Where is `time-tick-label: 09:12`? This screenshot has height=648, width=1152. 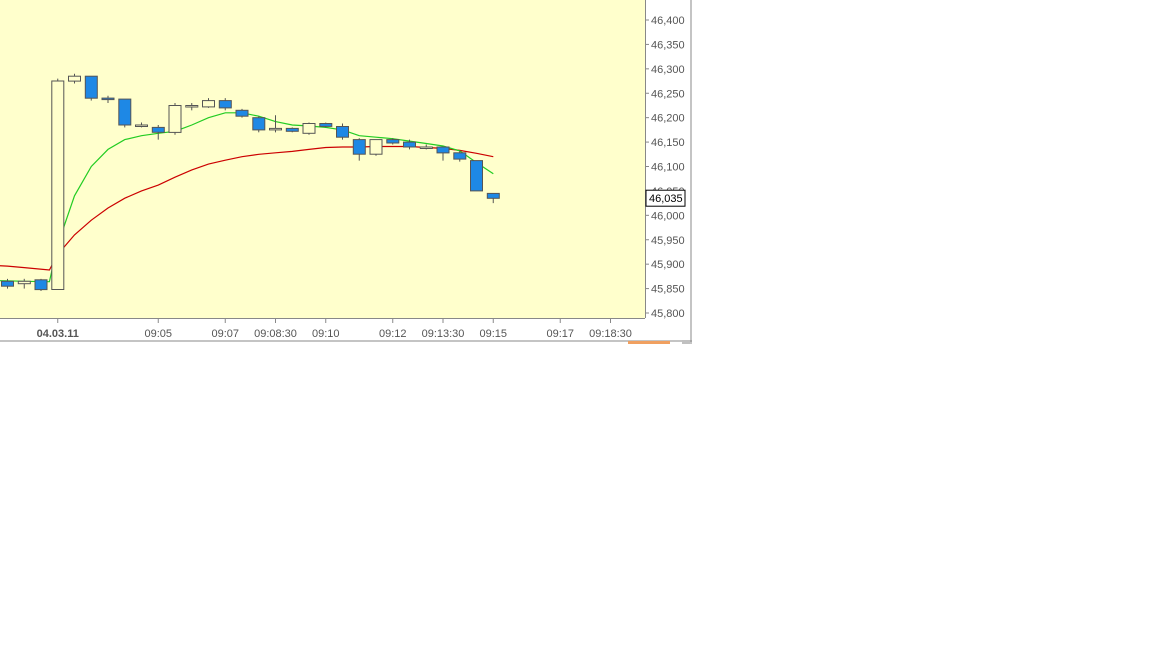 time-tick-label: 09:12 is located at coordinates (393, 334).